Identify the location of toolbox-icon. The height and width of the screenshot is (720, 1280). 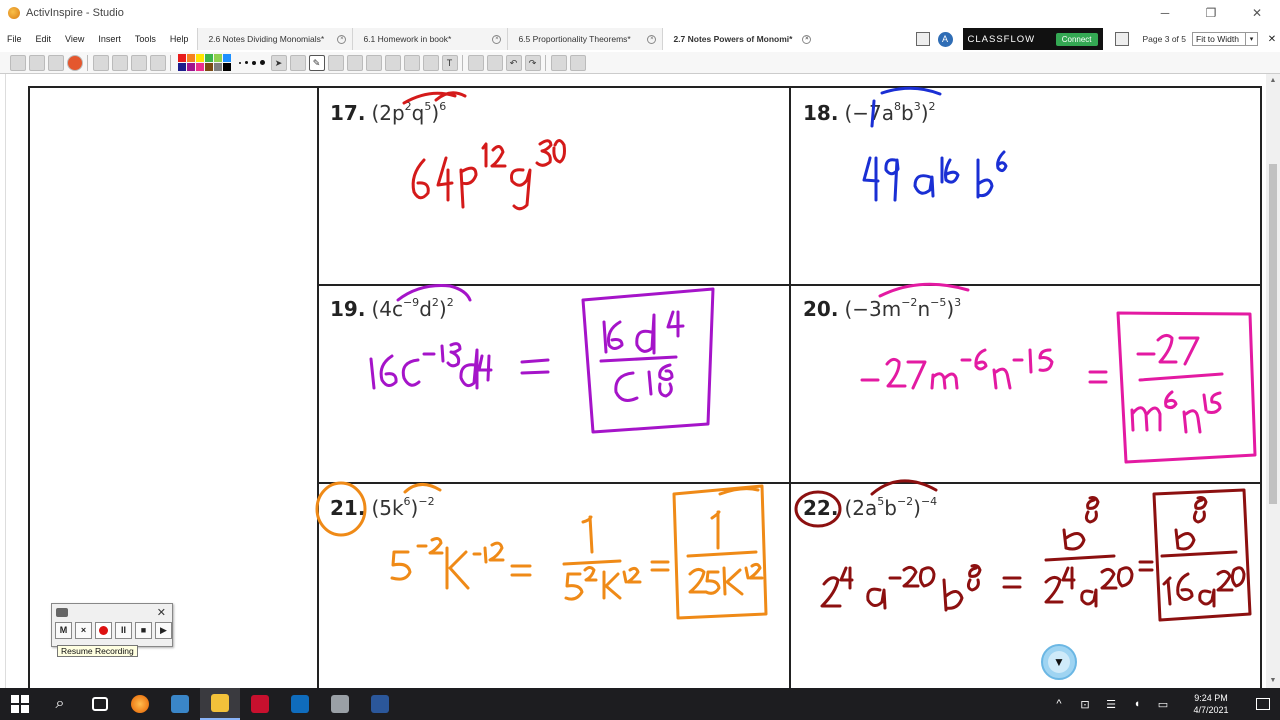
(577, 62).